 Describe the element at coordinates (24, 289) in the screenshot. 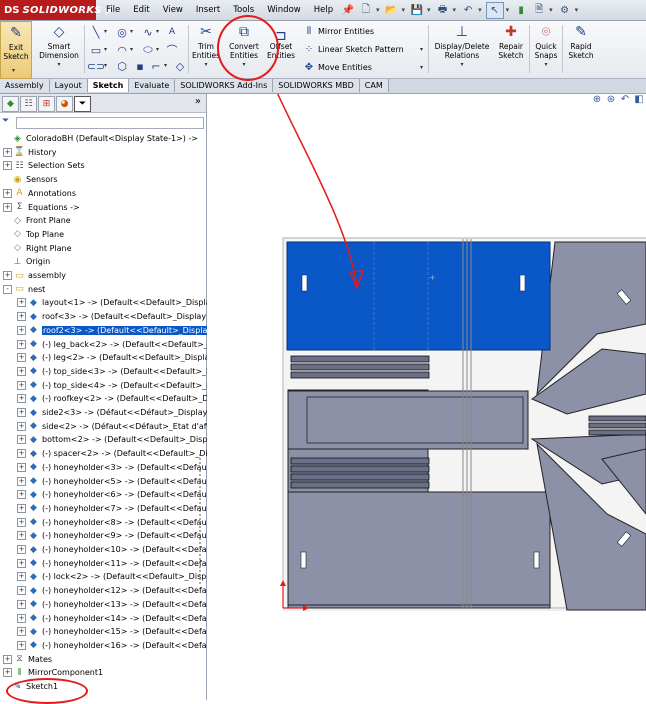

I see `tree-item: - ▭ nest` at that location.